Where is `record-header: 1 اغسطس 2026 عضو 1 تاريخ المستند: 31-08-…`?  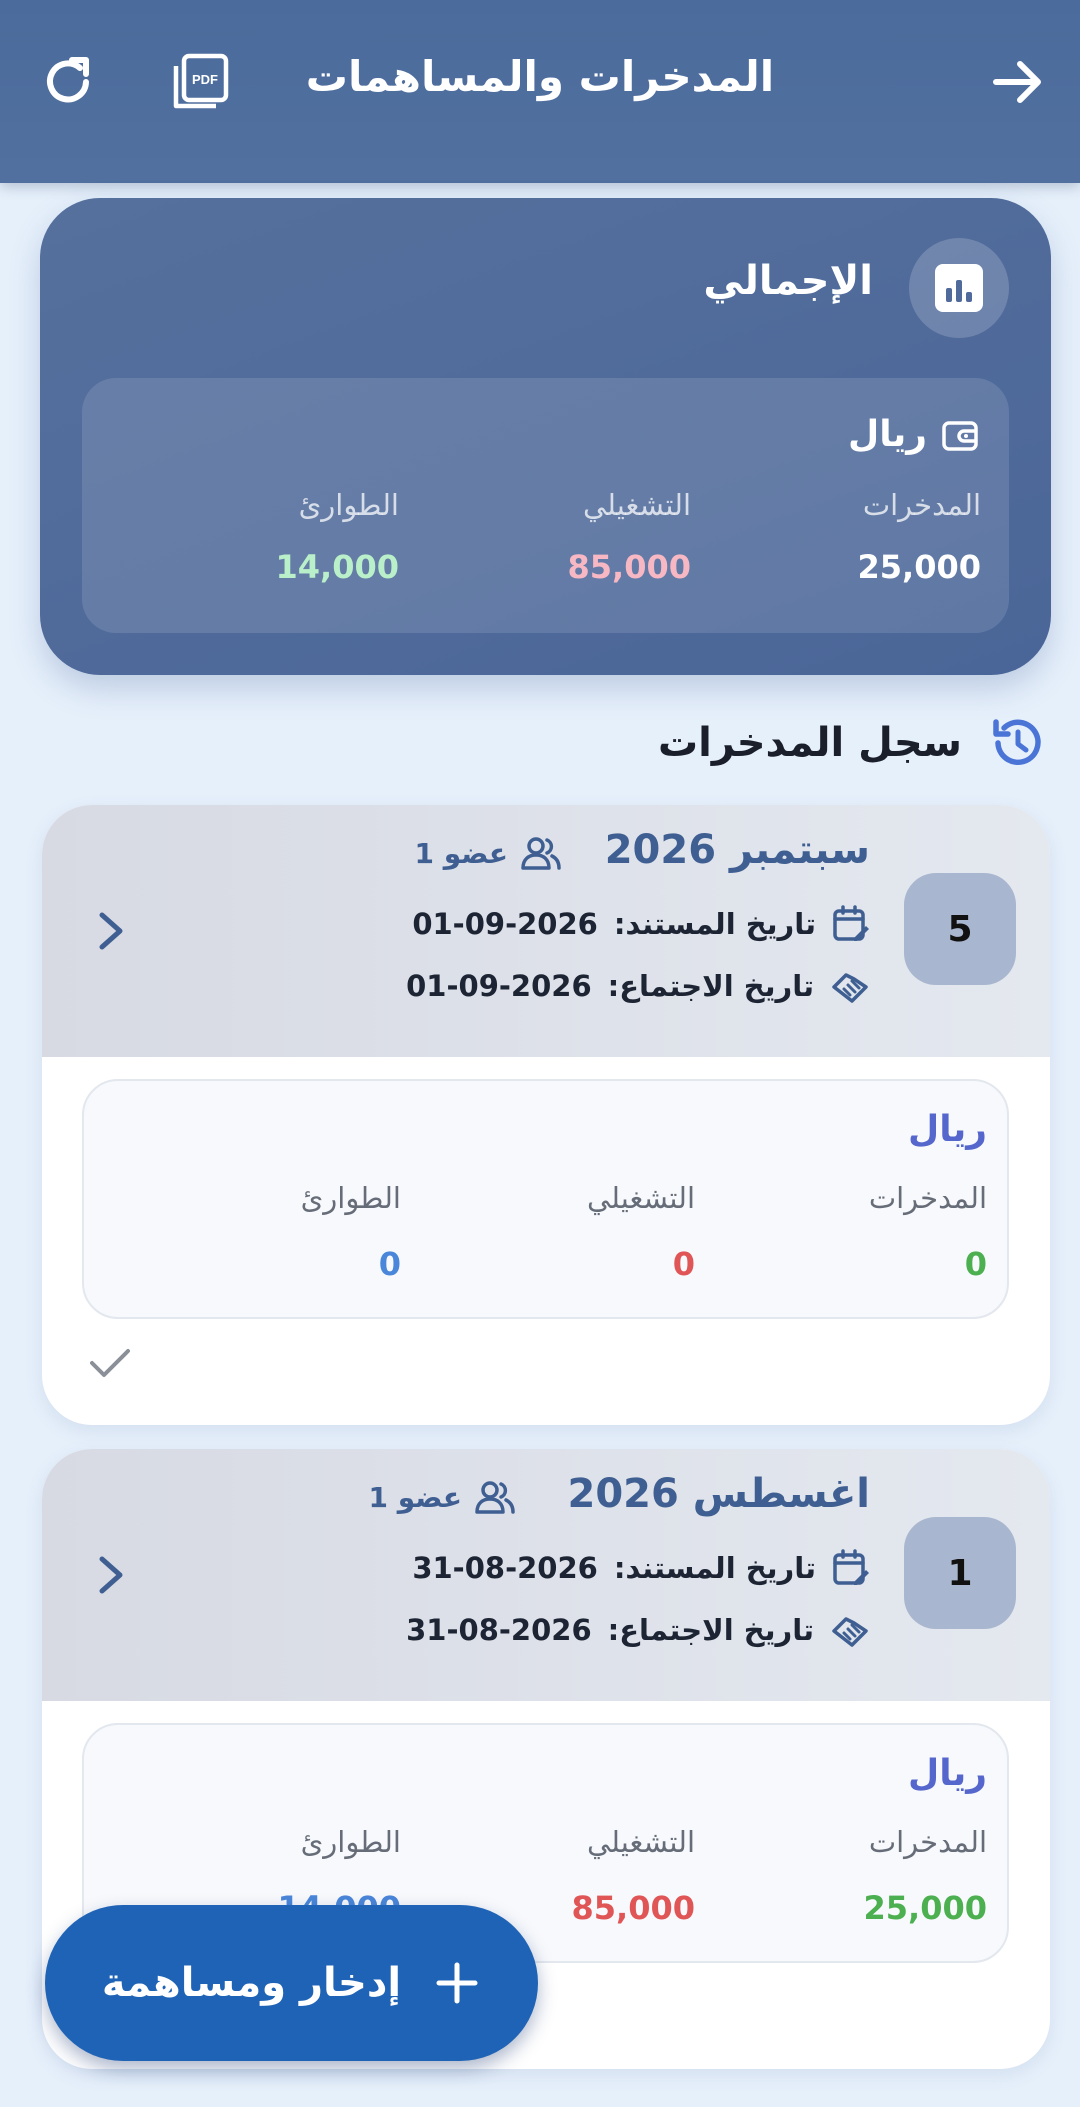
record-header: 1 اغسطس 2026 عضو 1 تاريخ المستند: 31-08-… is located at coordinates (546, 1575).